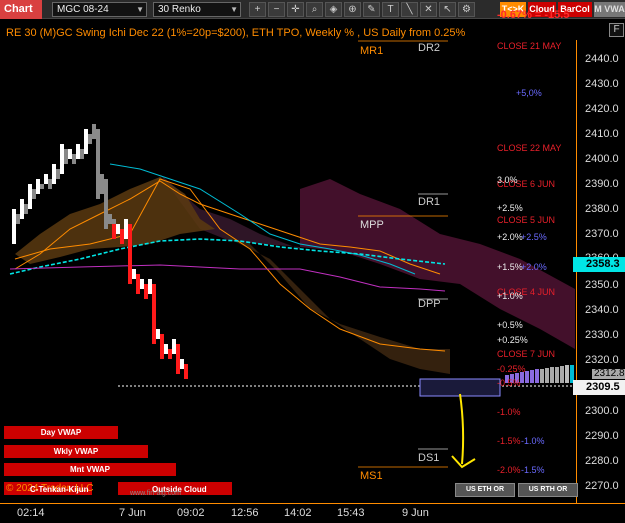 Image resolution: width=625 pixels, height=523 pixels. I want to click on shield-icon: ◈, so click(333, 9).